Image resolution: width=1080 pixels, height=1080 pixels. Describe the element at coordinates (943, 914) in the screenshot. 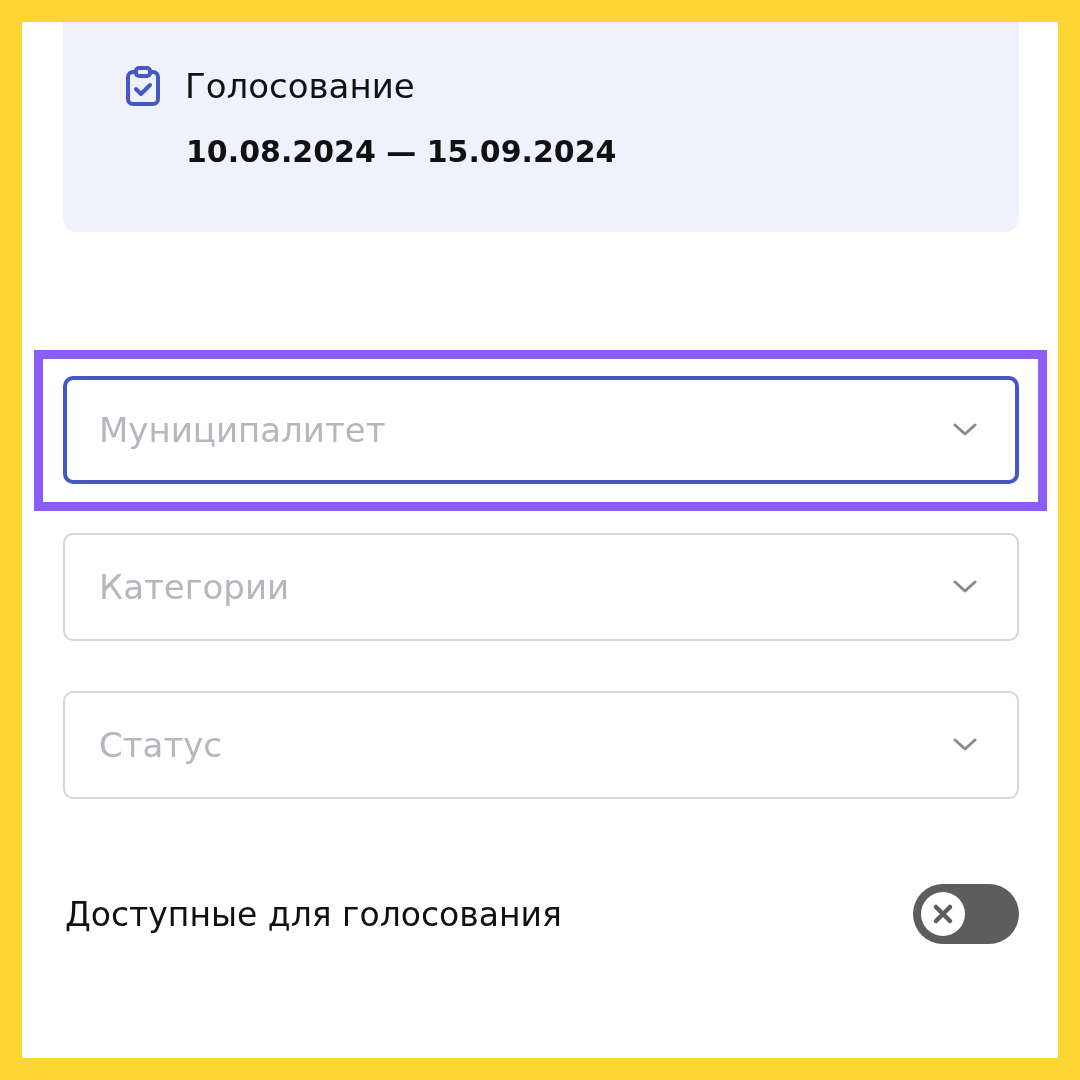

I see `cross-icon` at that location.